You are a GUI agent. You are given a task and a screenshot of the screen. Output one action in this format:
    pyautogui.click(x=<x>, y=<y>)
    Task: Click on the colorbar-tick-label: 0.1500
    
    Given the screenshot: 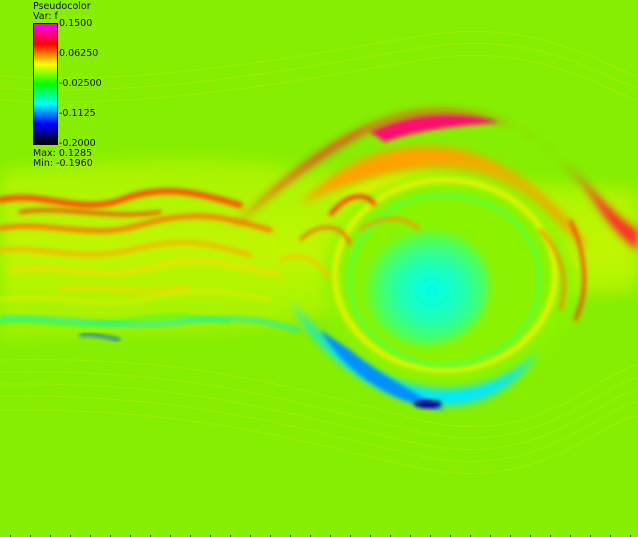 What is the action you would take?
    pyautogui.click(x=76, y=23)
    